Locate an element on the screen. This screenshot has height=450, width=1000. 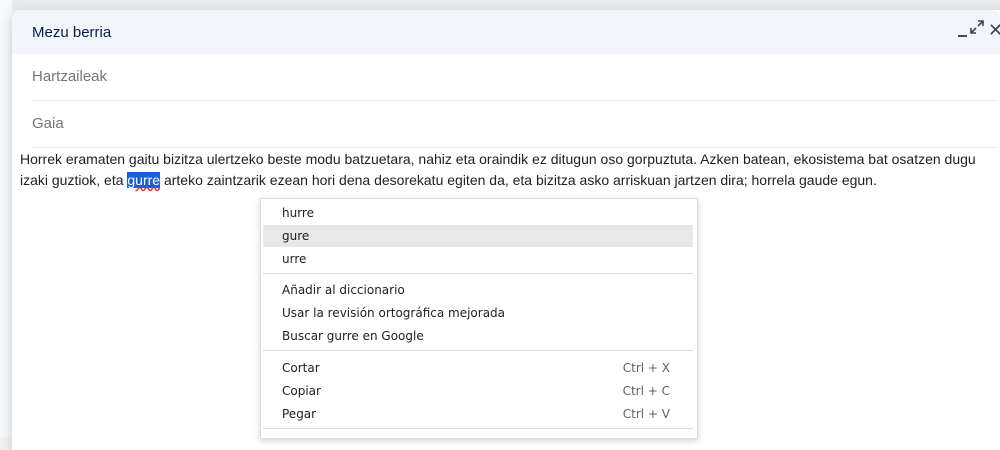
shortcut-cut: Ctrl + X is located at coordinates (646, 368).